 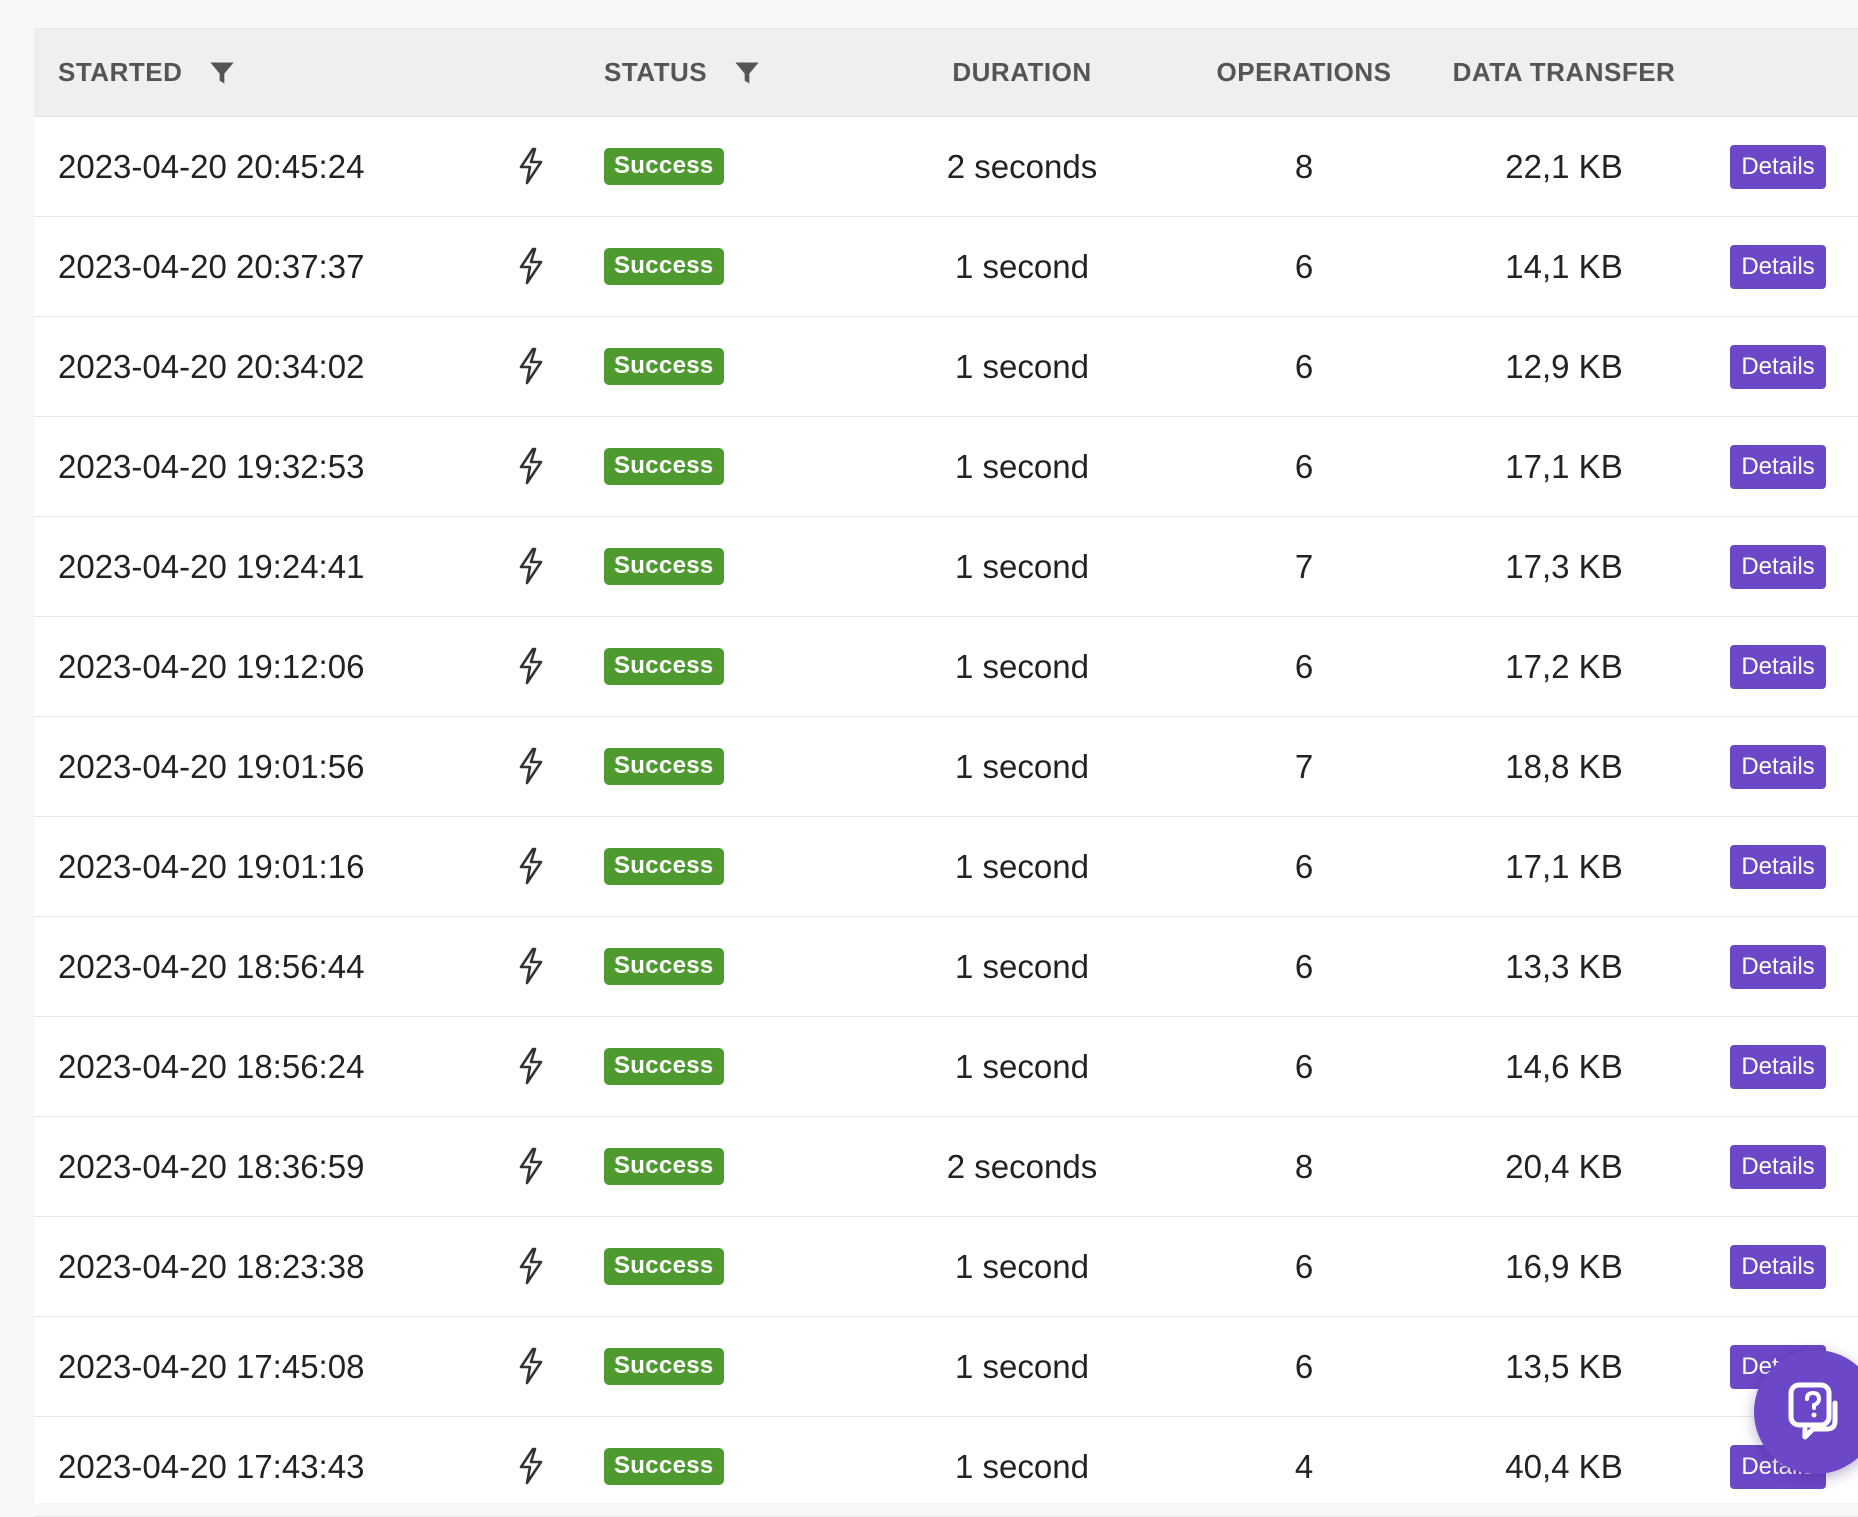 I want to click on data-transfer-cell: 22,1 KB, so click(x=1564, y=166).